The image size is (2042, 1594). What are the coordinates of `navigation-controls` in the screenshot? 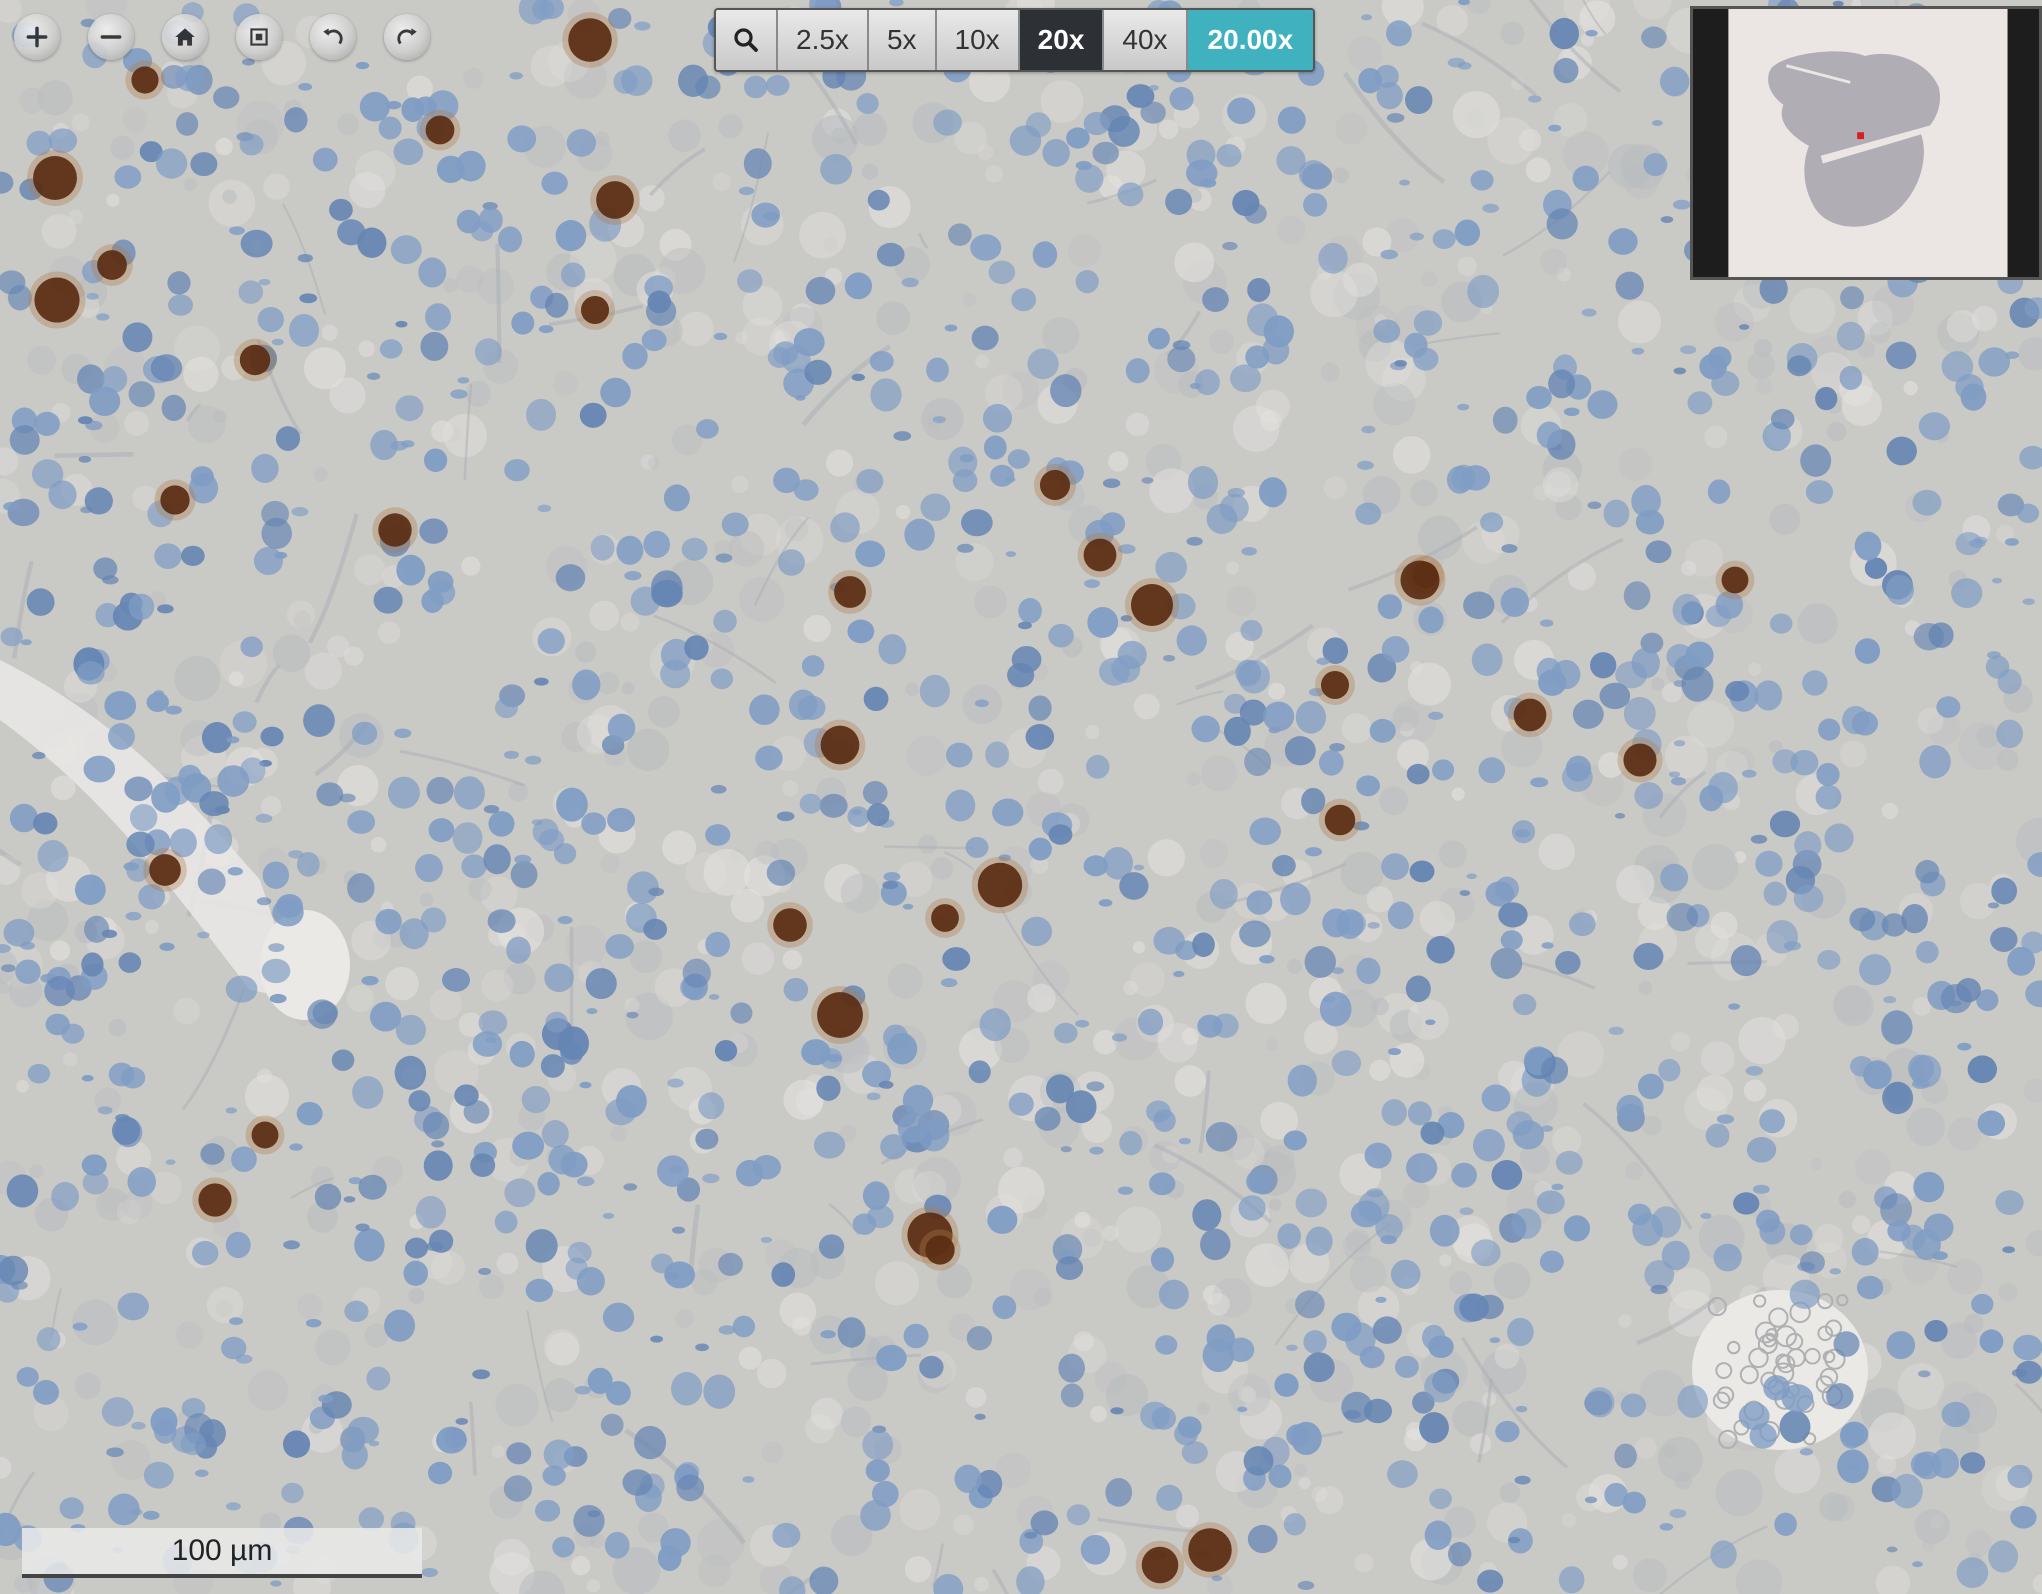 It's located at (222, 37).